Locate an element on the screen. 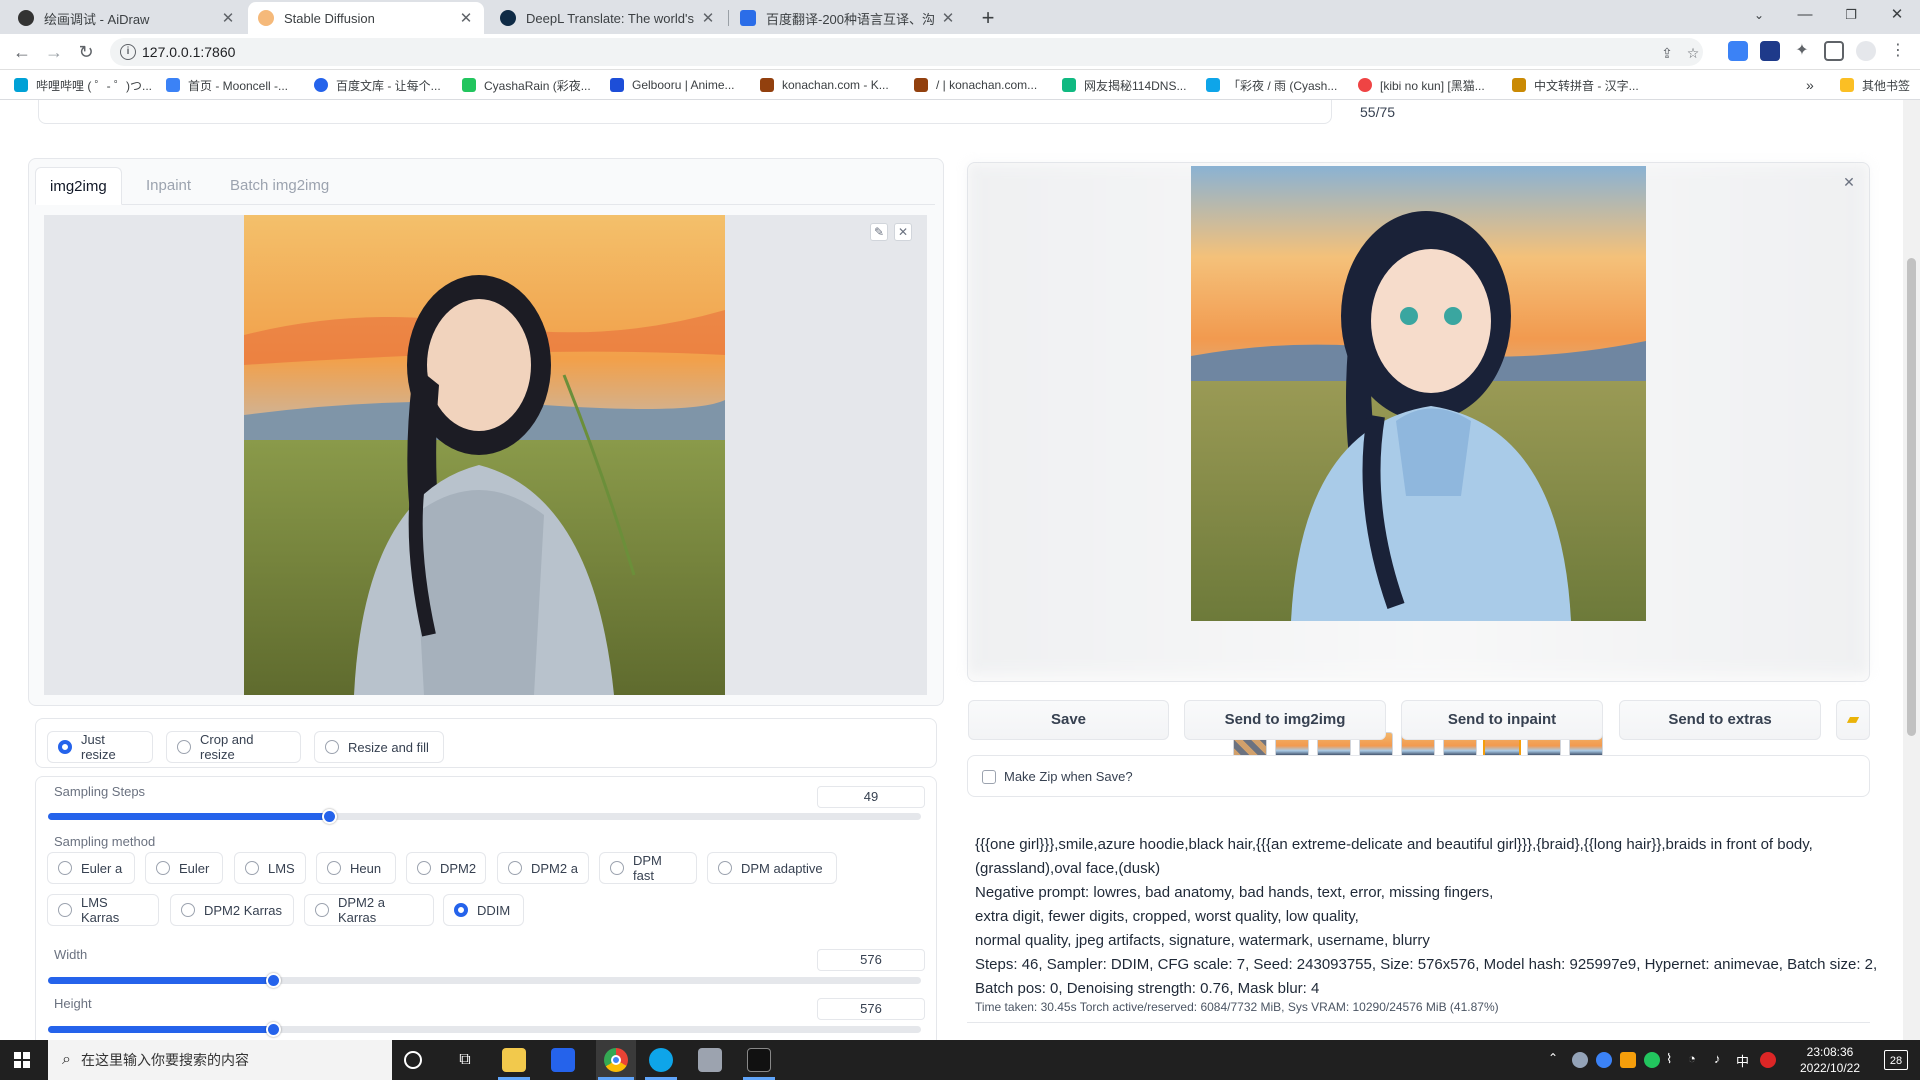 The width and height of the screenshot is (1920, 1080). browser-tab-baidu-translate: 百度翻译-200种语言互译、沟通 ✕ is located at coordinates (848, 18).